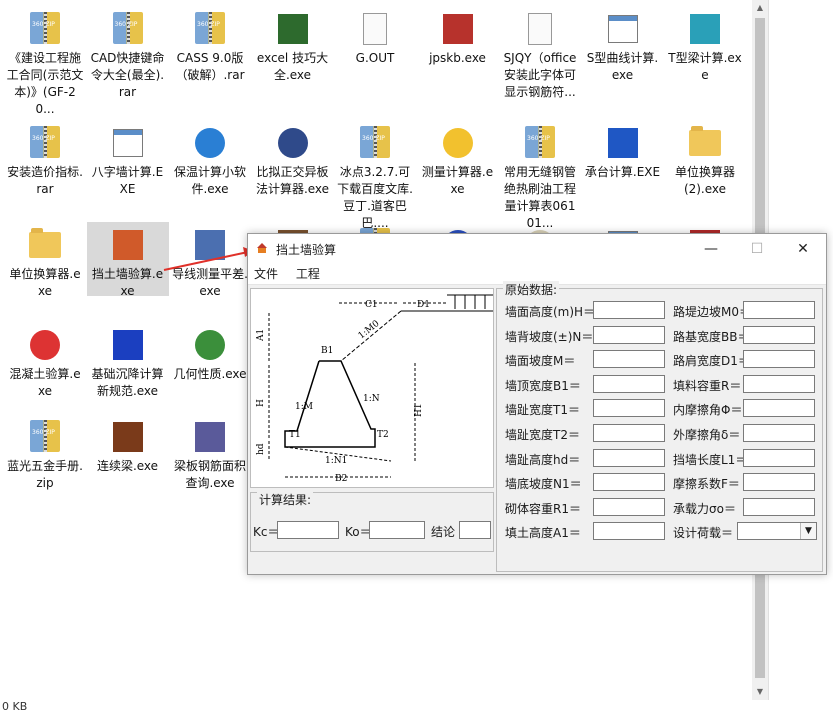 This screenshot has width=833, height=714. I want to click on field-label: 挡墙长度L1＝, so click(710, 459).